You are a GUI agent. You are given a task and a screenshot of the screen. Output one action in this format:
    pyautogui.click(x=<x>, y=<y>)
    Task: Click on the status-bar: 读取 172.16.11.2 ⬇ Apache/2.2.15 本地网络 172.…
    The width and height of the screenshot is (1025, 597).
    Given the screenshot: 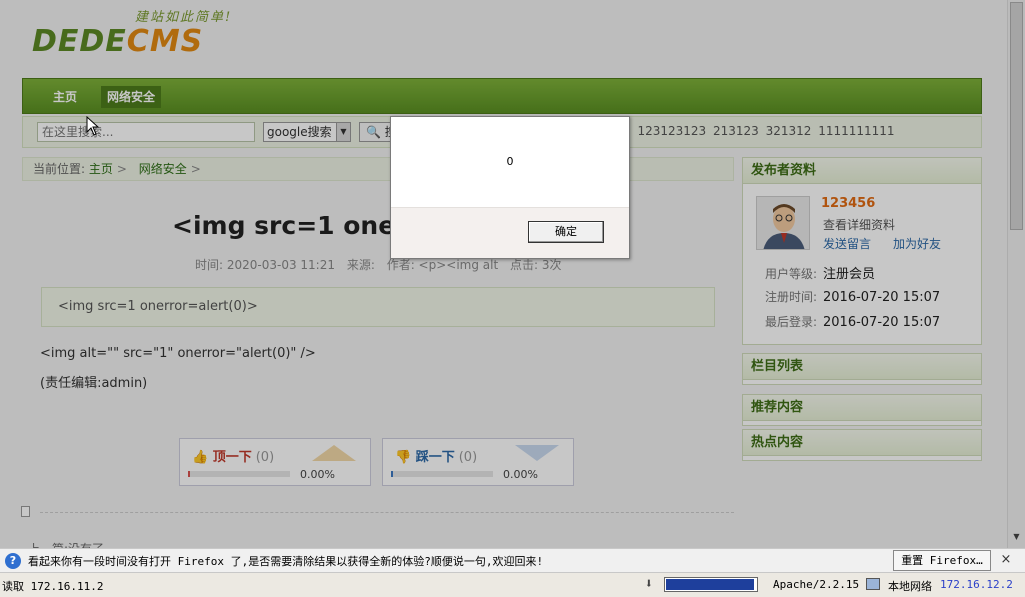 What is the action you would take?
    pyautogui.click(x=512, y=584)
    